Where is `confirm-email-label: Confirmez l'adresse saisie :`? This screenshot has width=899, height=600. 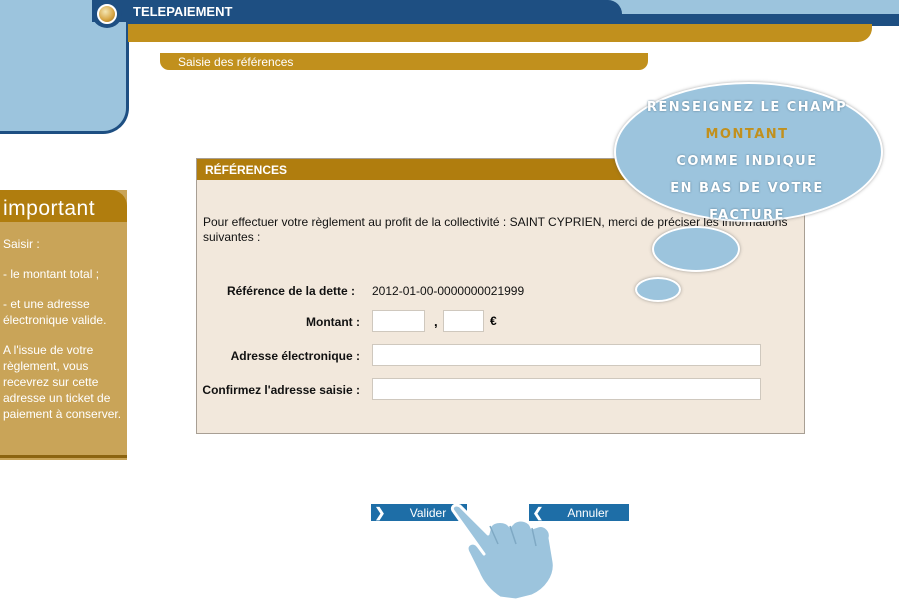 confirm-email-label: Confirmez l'adresse saisie : is located at coordinates (281, 390).